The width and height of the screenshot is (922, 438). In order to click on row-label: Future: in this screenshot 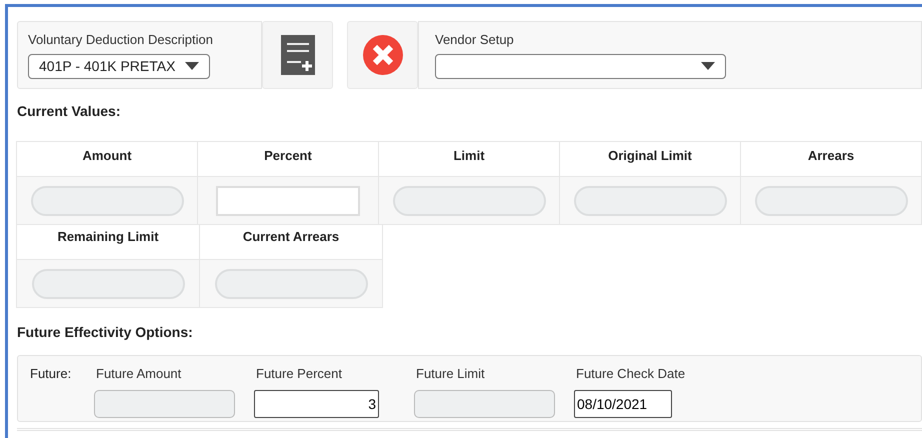, I will do `click(51, 374)`.